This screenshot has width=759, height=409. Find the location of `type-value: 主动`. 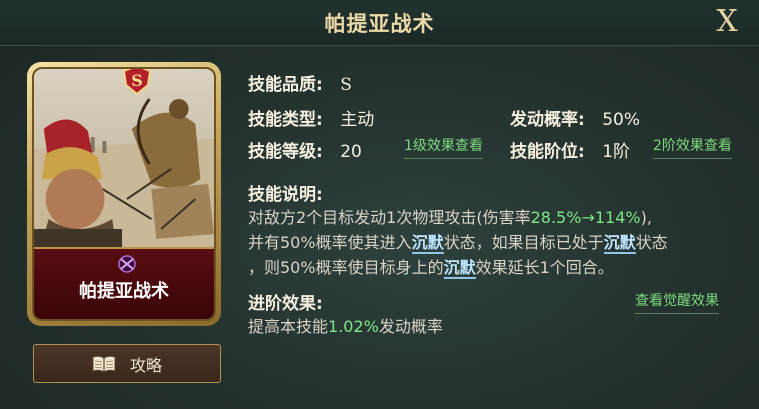

type-value: 主动 is located at coordinates (357, 120).